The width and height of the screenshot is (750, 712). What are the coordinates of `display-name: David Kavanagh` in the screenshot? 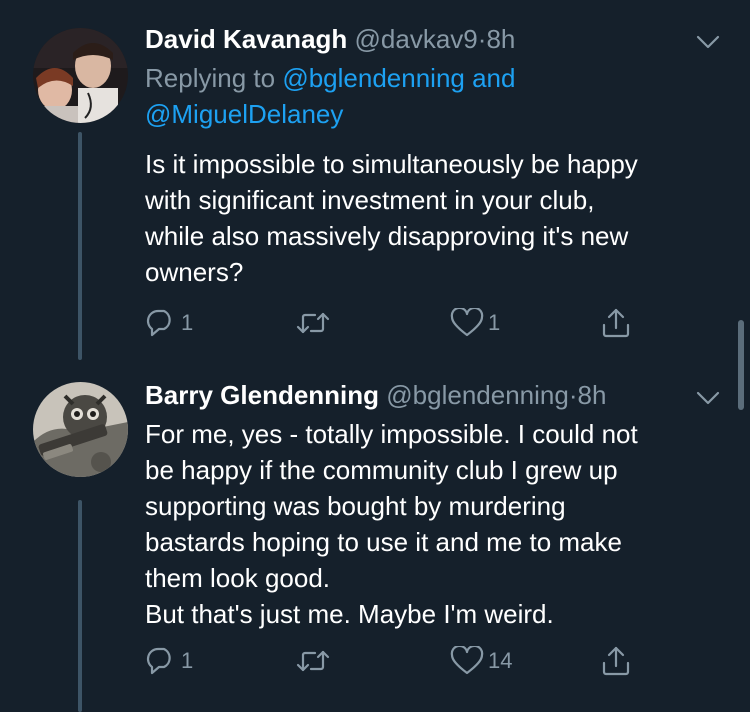 It's located at (246, 39).